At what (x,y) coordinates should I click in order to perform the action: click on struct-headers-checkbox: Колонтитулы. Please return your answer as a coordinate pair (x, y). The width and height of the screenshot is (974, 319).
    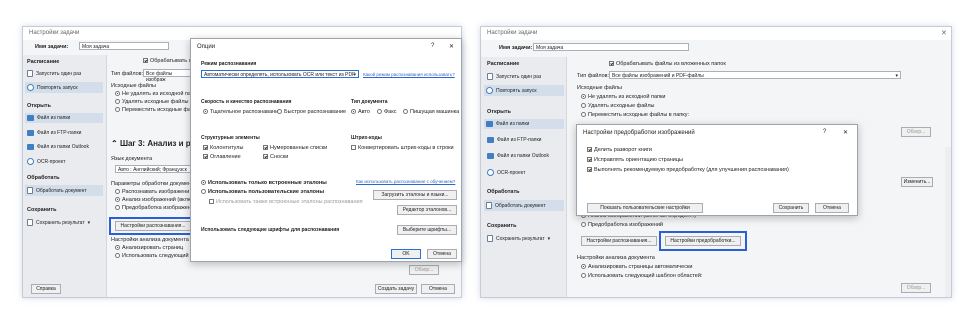
    Looking at the image, I should click on (223, 148).